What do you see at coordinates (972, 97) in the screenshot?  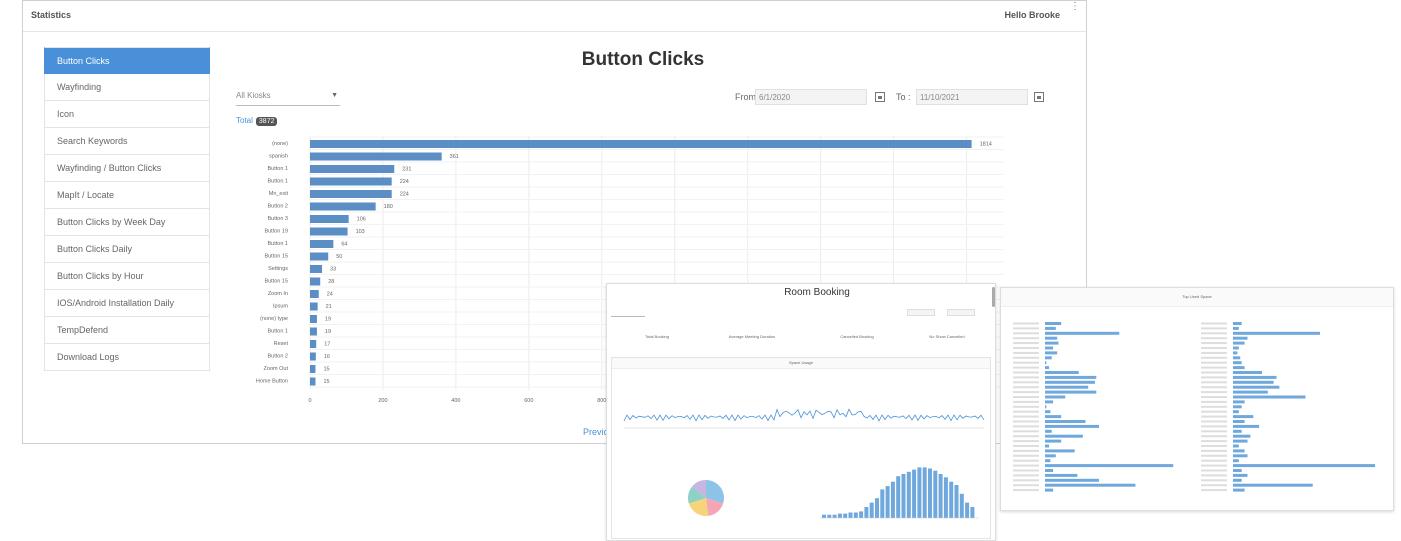 I see `to-date-input: 11/10/2021` at bounding box center [972, 97].